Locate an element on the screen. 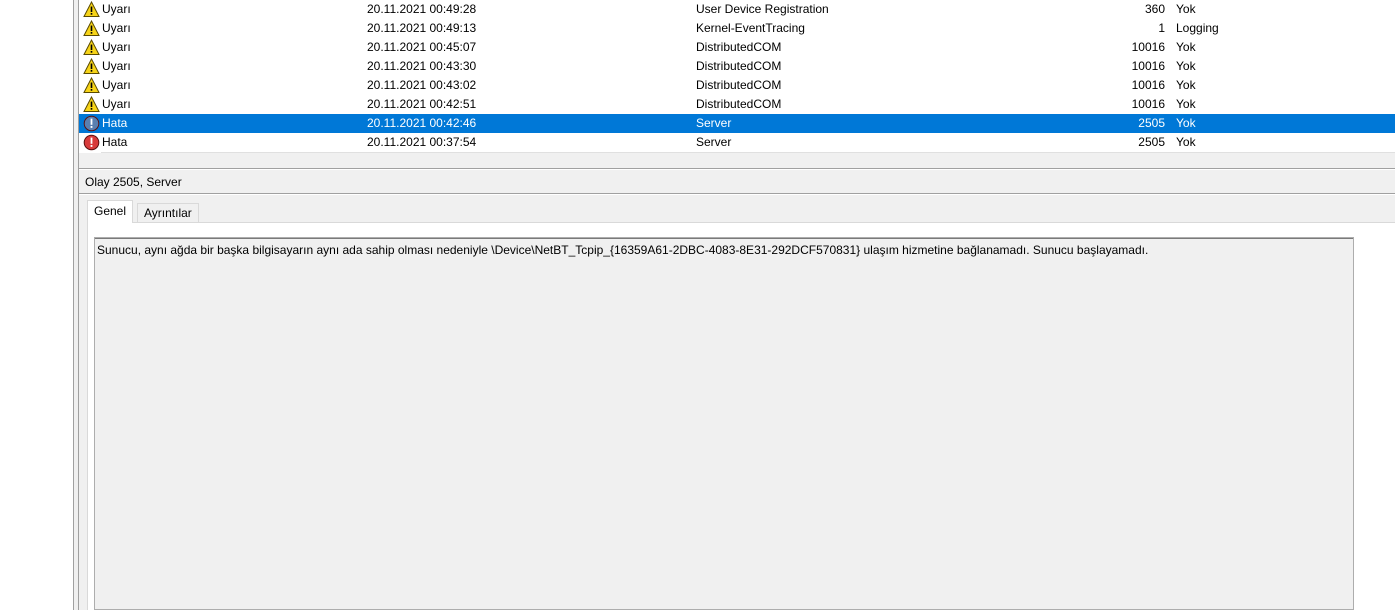  event-date: 20.11.2021 00:42:46 is located at coordinates (422, 123).